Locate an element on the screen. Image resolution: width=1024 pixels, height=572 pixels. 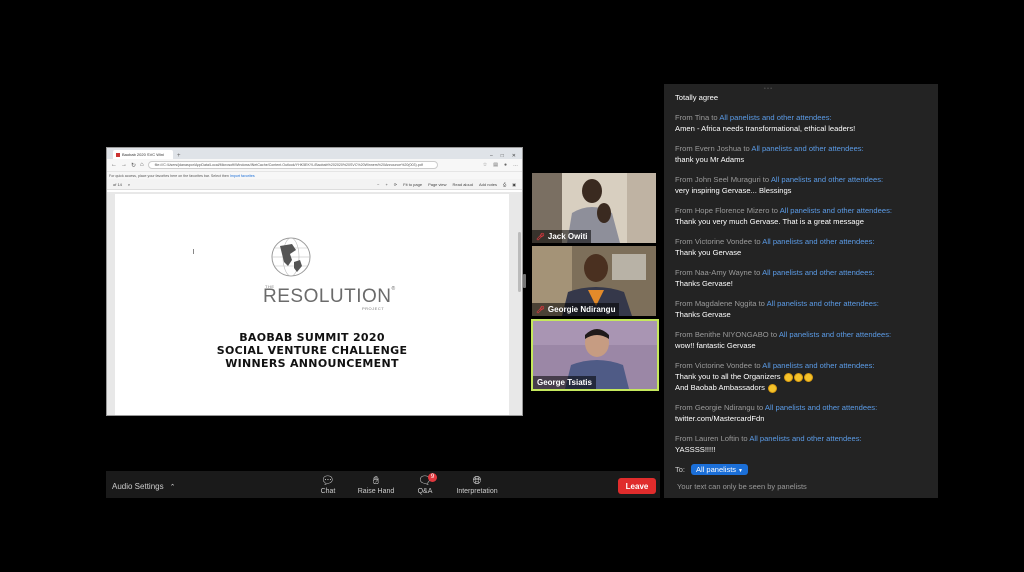
audio-settings-label: Audio Settings is located at coordinates (138, 486).